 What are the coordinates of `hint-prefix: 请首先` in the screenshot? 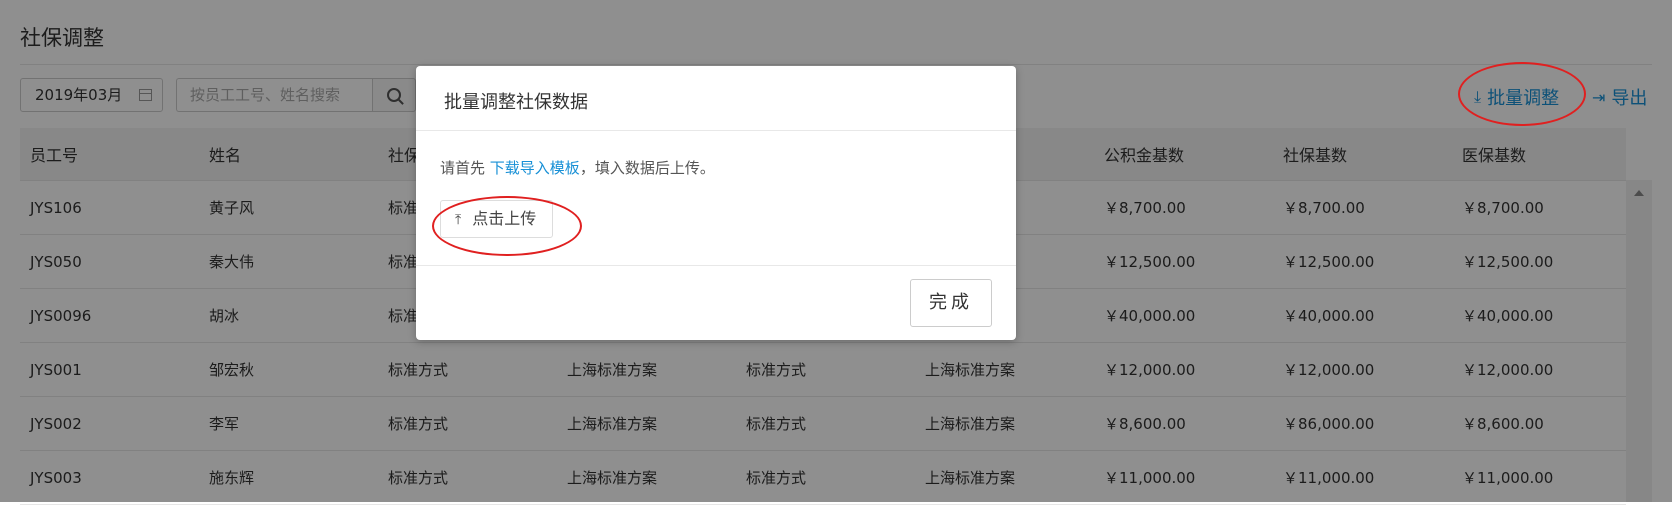 It's located at (463, 168).